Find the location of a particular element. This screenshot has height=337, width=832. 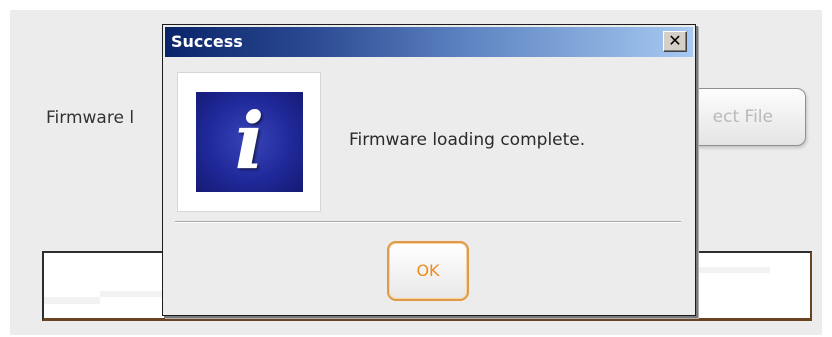

dialog-divider is located at coordinates (428, 222).